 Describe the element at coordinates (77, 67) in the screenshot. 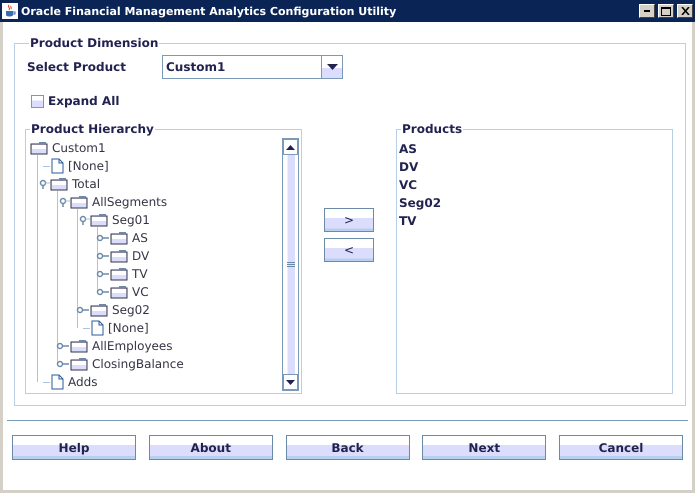

I see `field-label: Select Product` at that location.